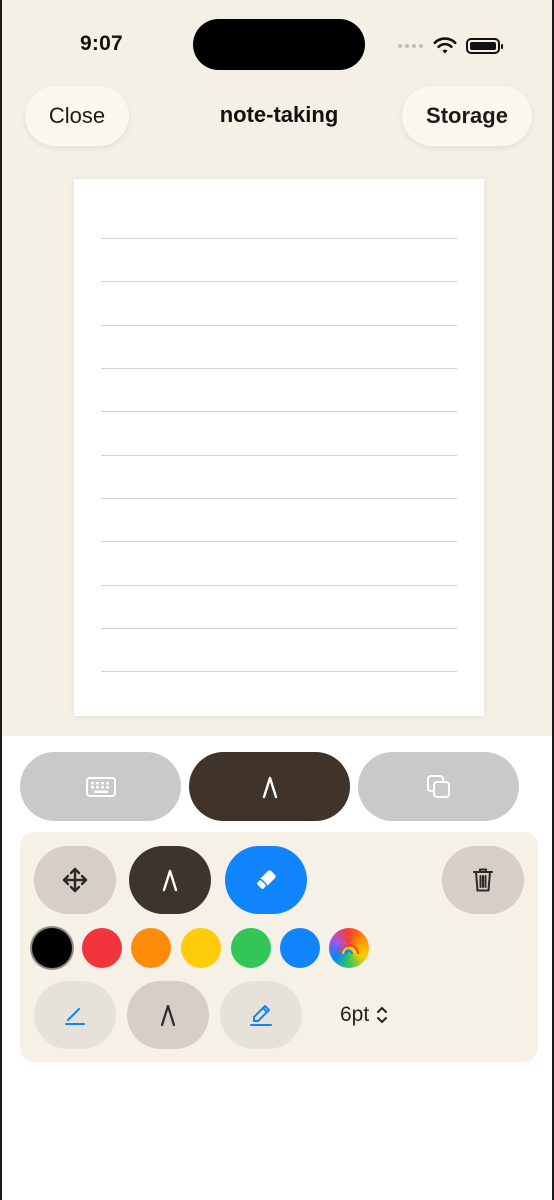  What do you see at coordinates (251, 948) in the screenshot?
I see `color-swatch-green` at bounding box center [251, 948].